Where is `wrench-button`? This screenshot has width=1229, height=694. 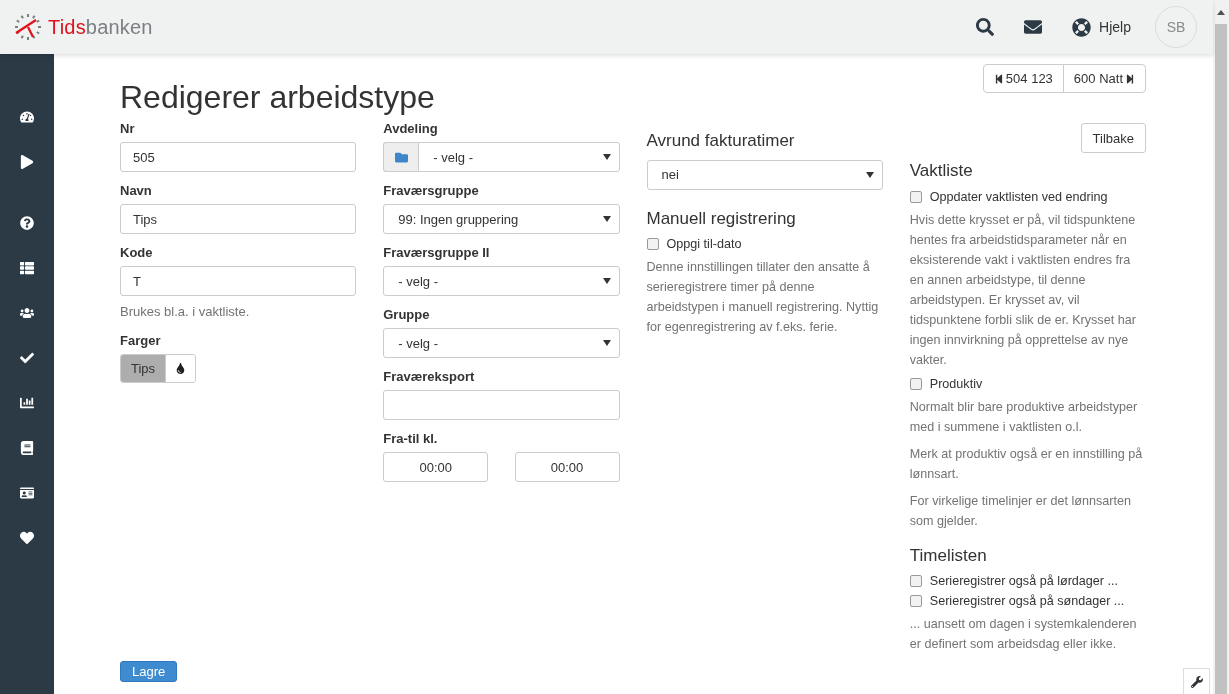 wrench-button is located at coordinates (1196, 681).